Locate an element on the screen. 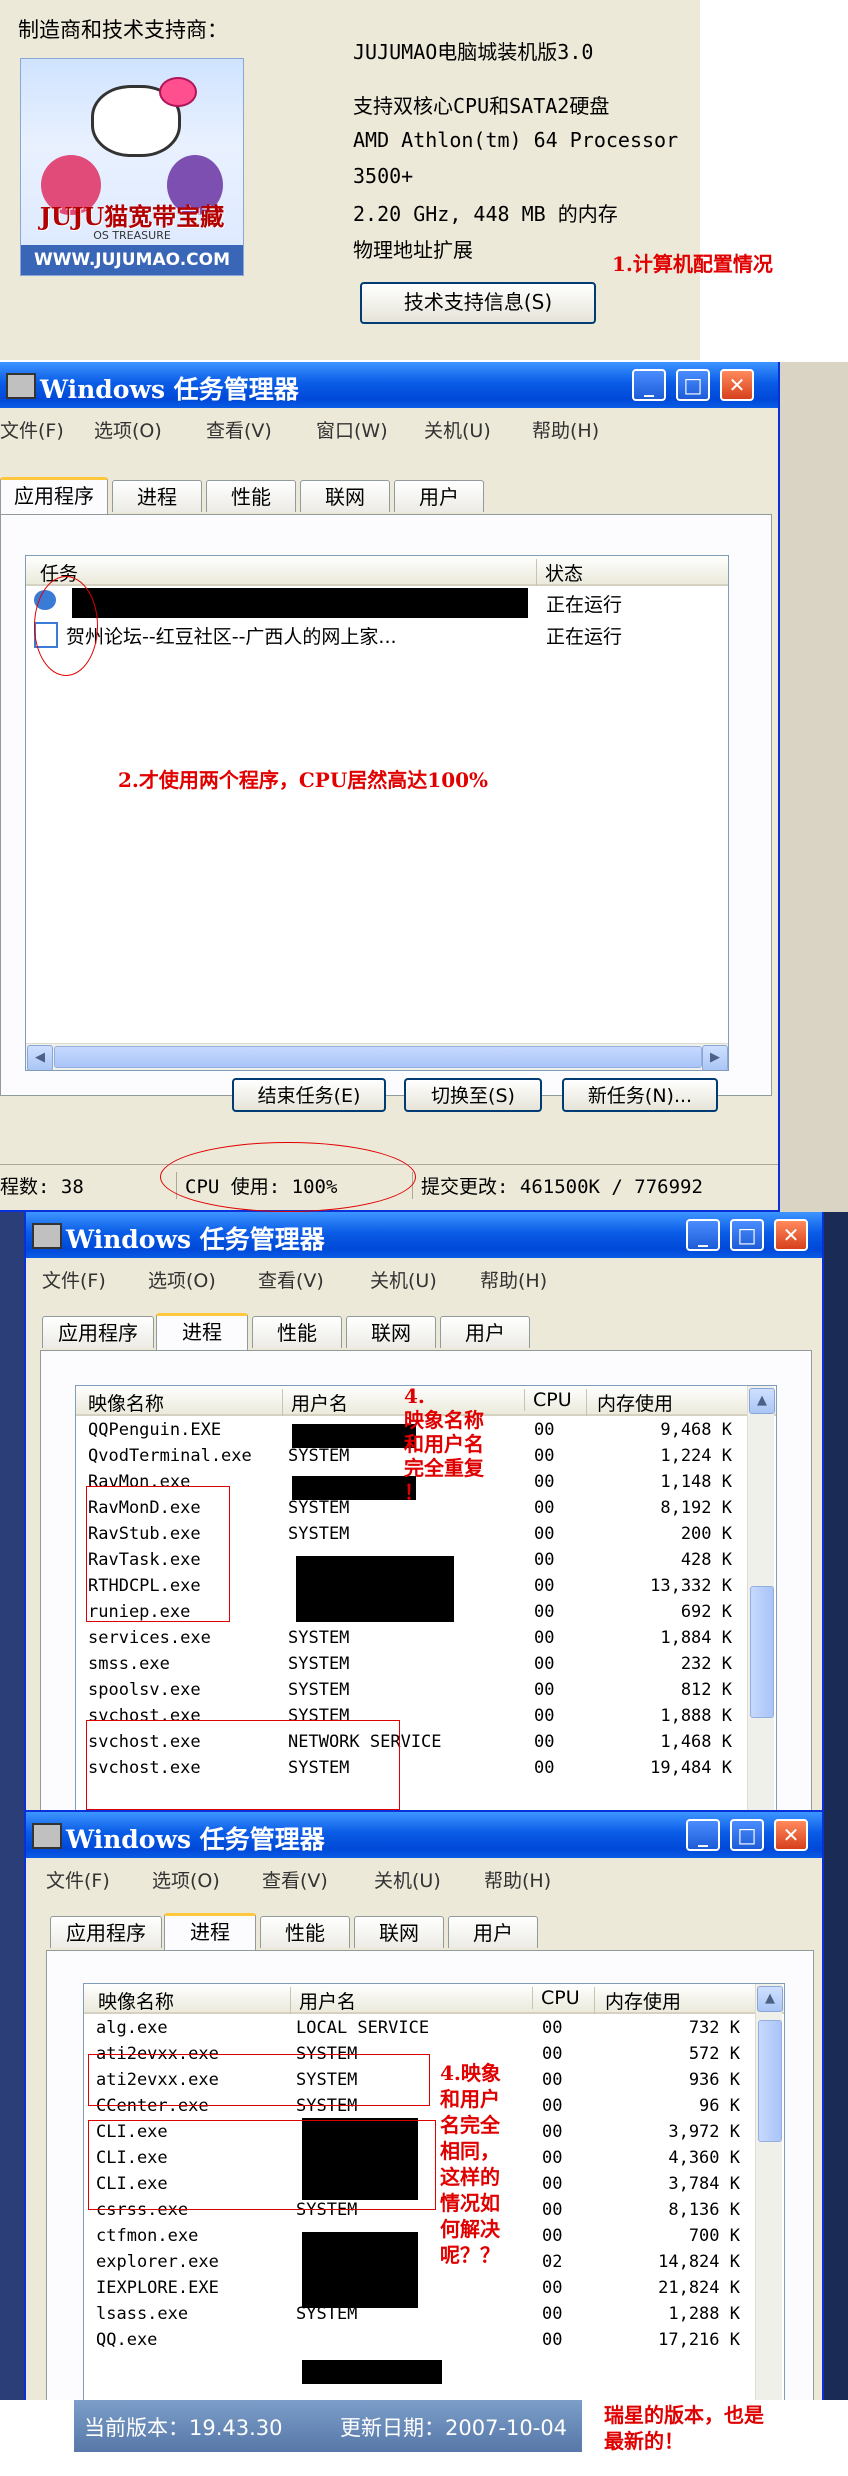 The height and width of the screenshot is (2476, 848). annotation-box-svchost is located at coordinates (243, 1765).